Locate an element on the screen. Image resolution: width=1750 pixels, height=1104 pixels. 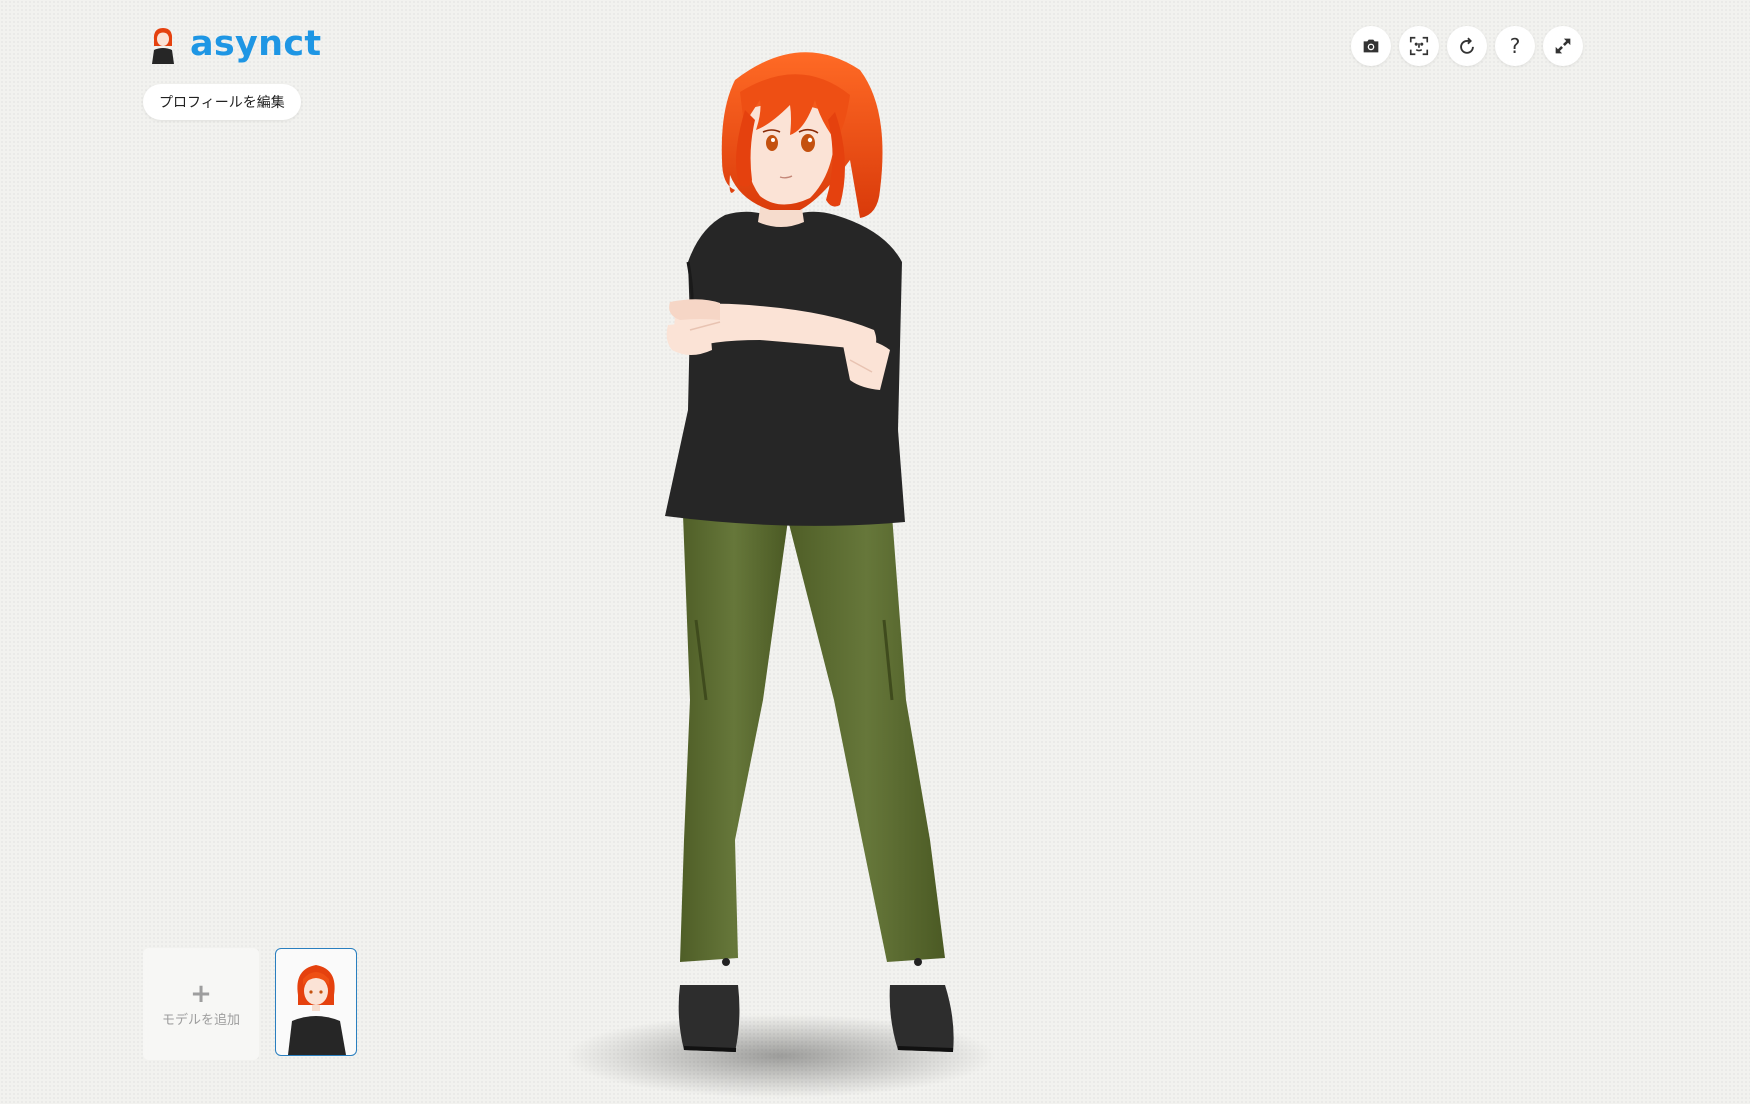
left-shoe is located at coordinates (709, 1018).